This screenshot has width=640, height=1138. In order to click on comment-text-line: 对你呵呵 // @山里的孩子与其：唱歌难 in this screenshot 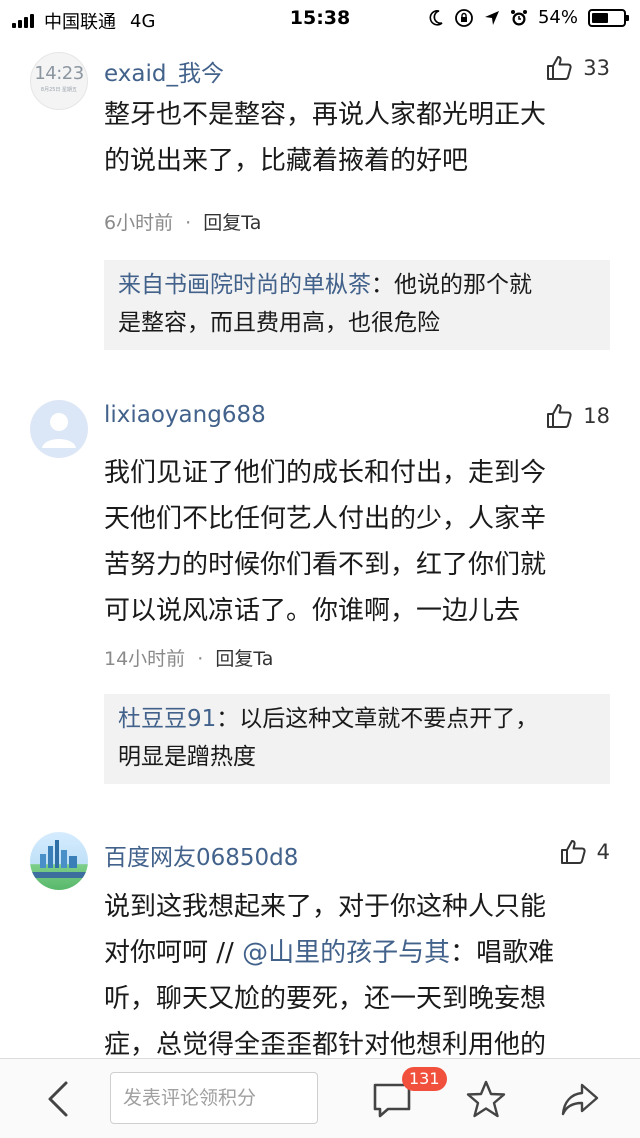, I will do `click(357, 953)`.